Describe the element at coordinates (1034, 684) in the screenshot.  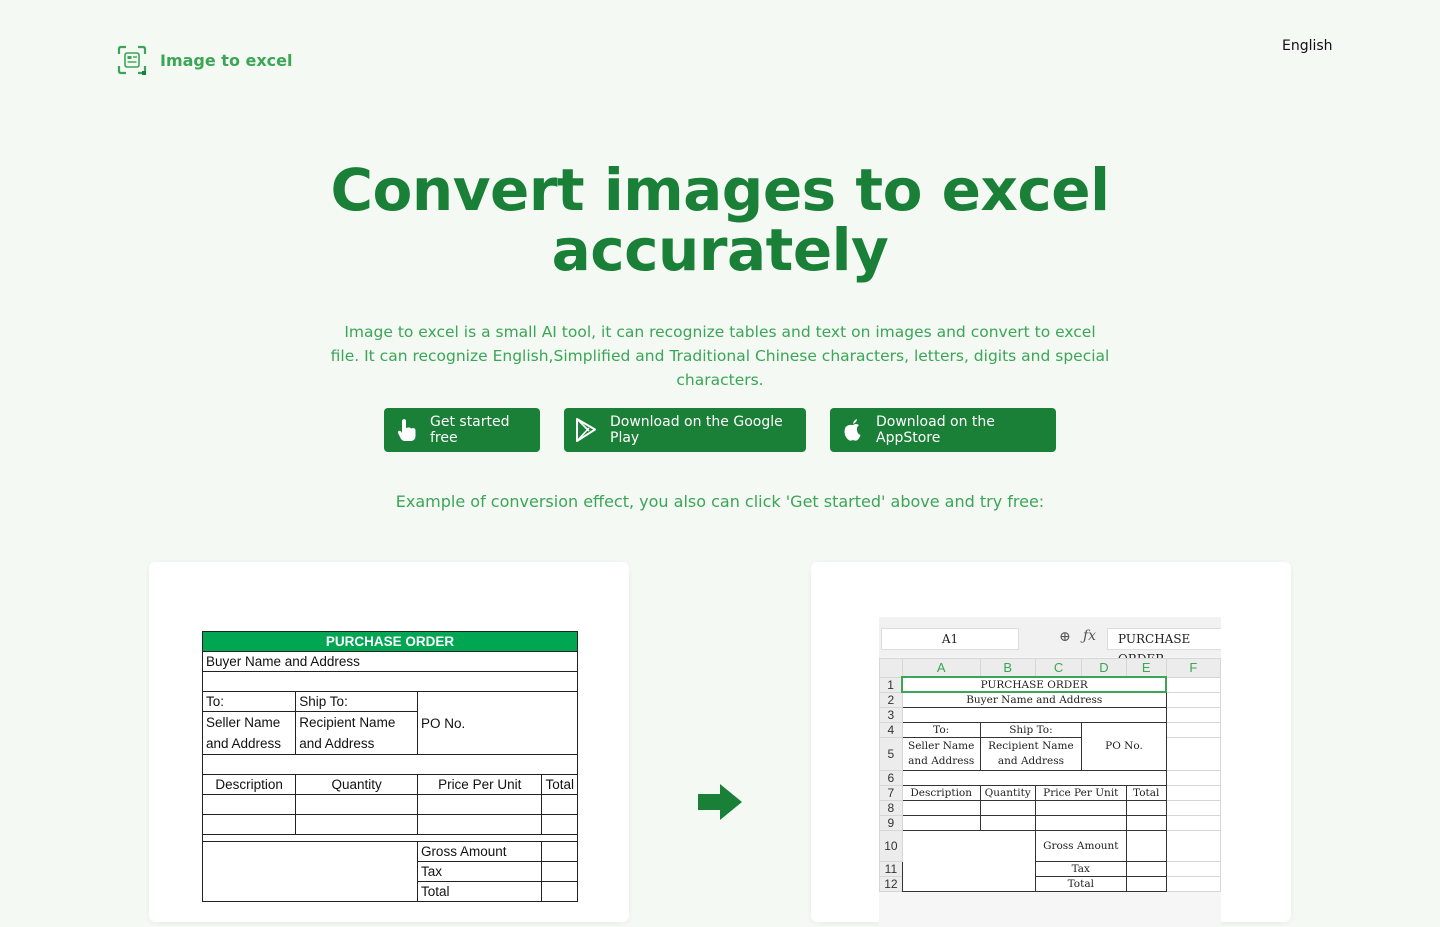
I see `cell-title: PURCHASE ORDER` at that location.